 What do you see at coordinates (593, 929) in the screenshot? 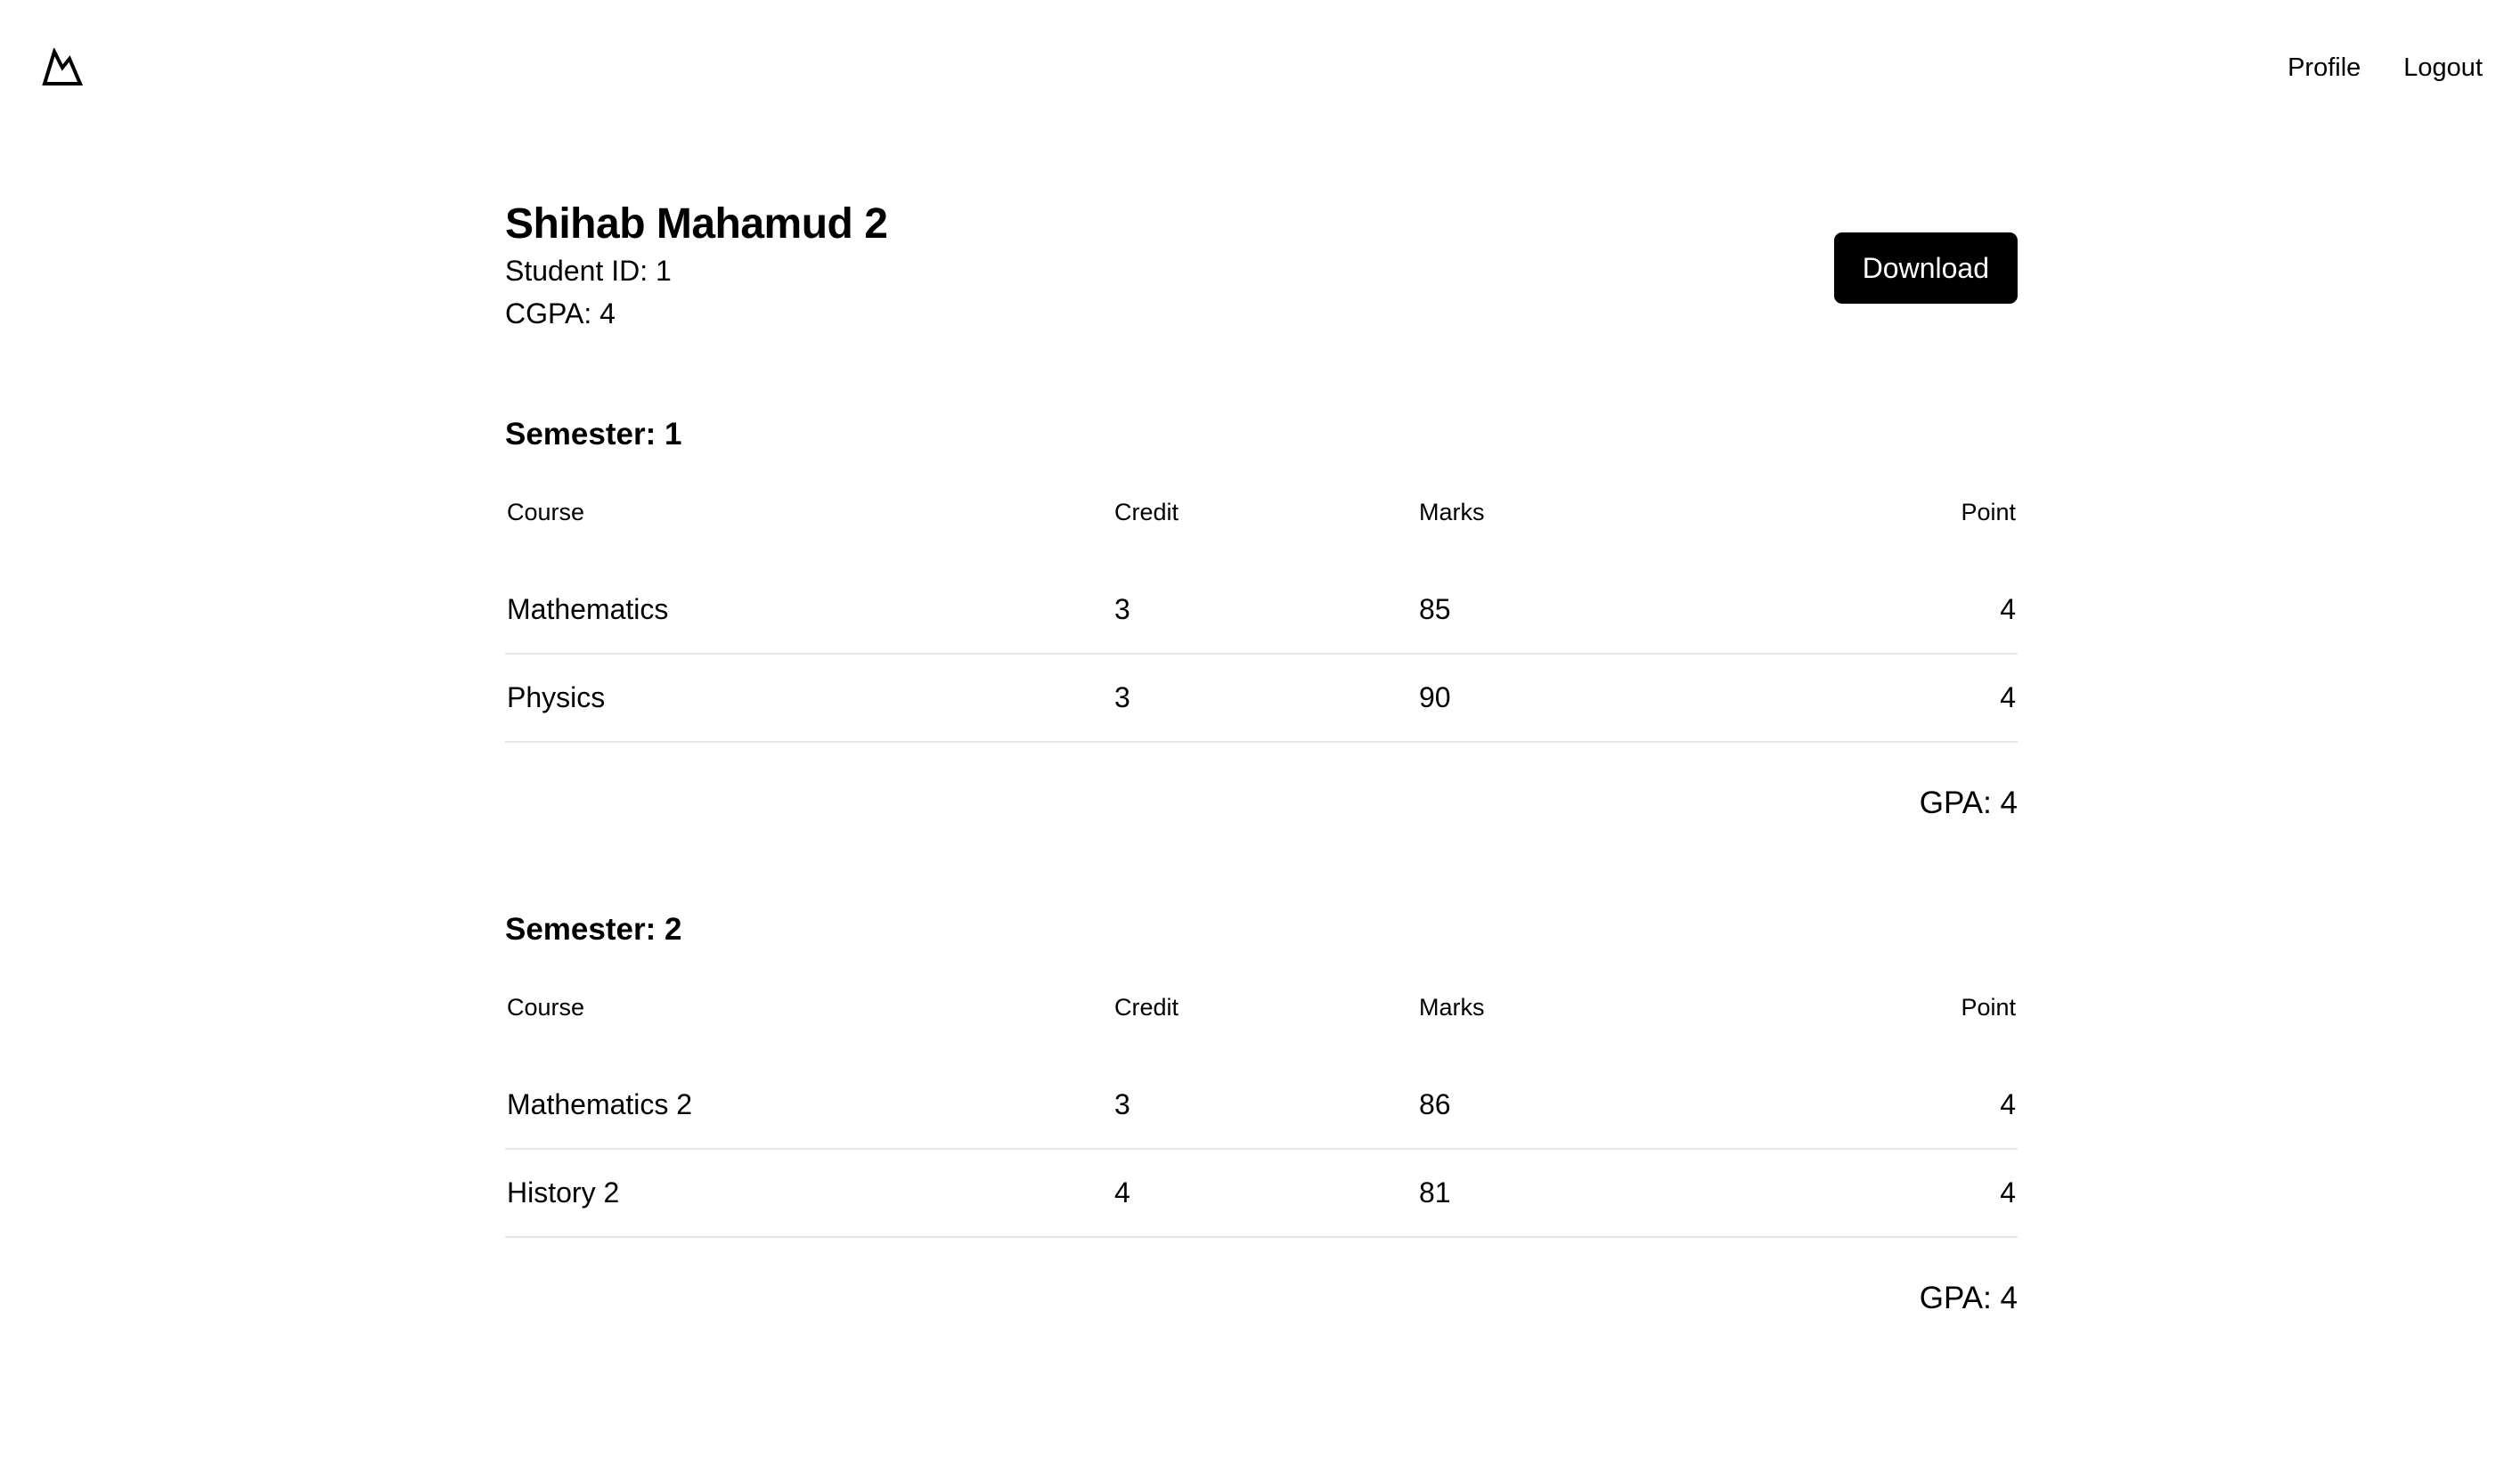
I see `semester-title: Semester: 2` at bounding box center [593, 929].